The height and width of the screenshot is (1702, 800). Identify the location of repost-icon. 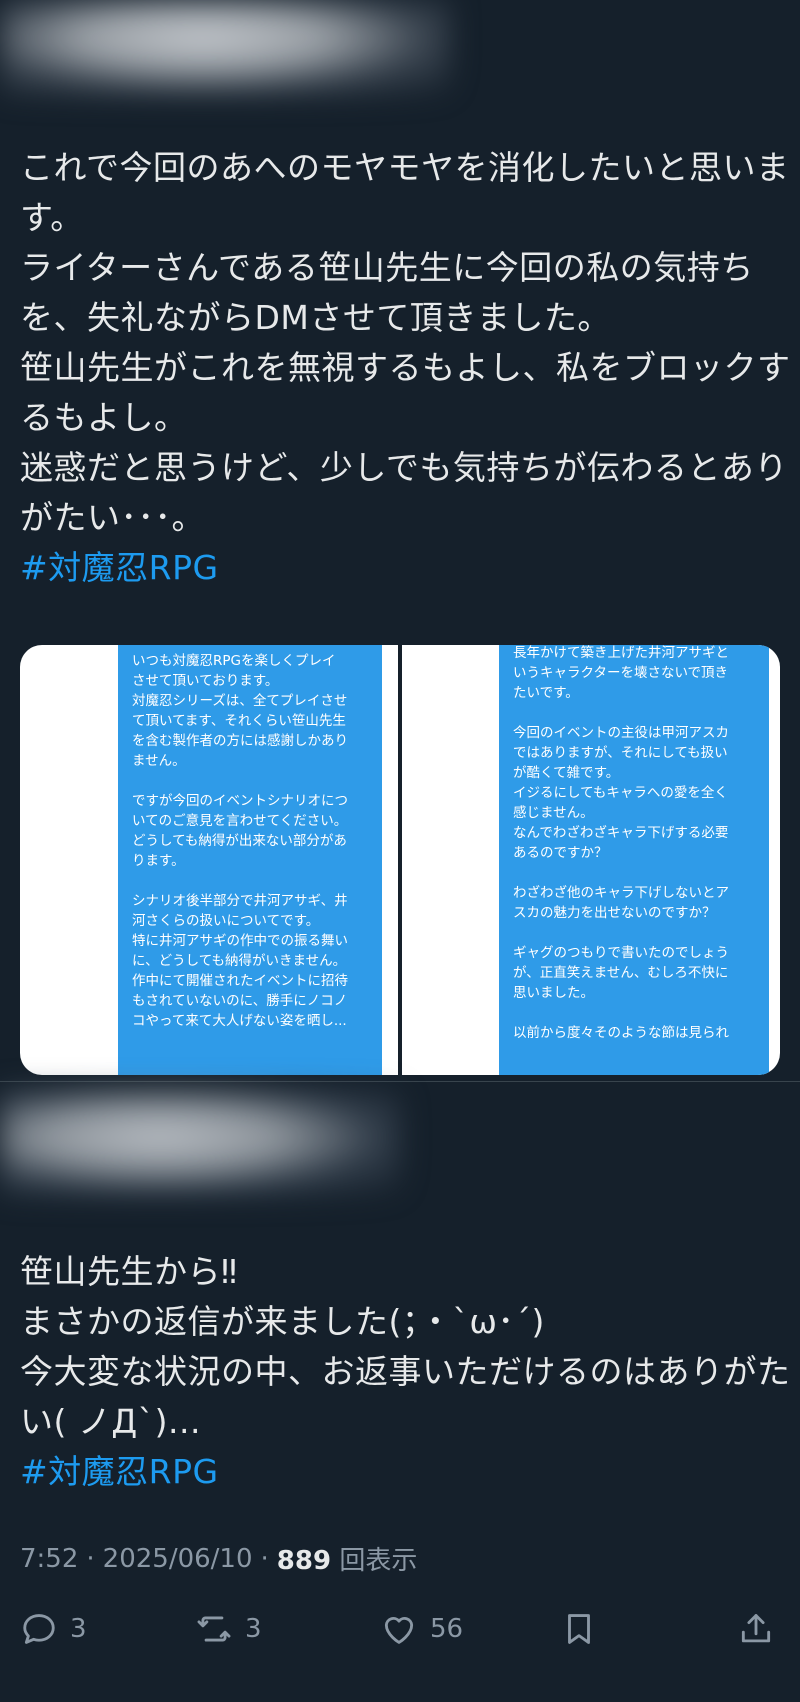
(214, 1629).